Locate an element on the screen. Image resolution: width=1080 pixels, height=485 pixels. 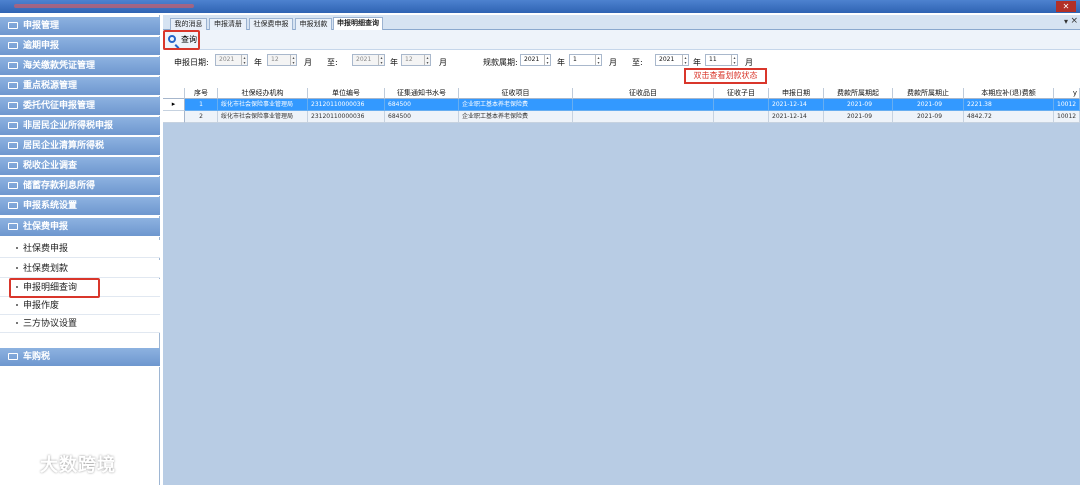
table-cell: 2221.38 is located at coordinates (1009, 105).